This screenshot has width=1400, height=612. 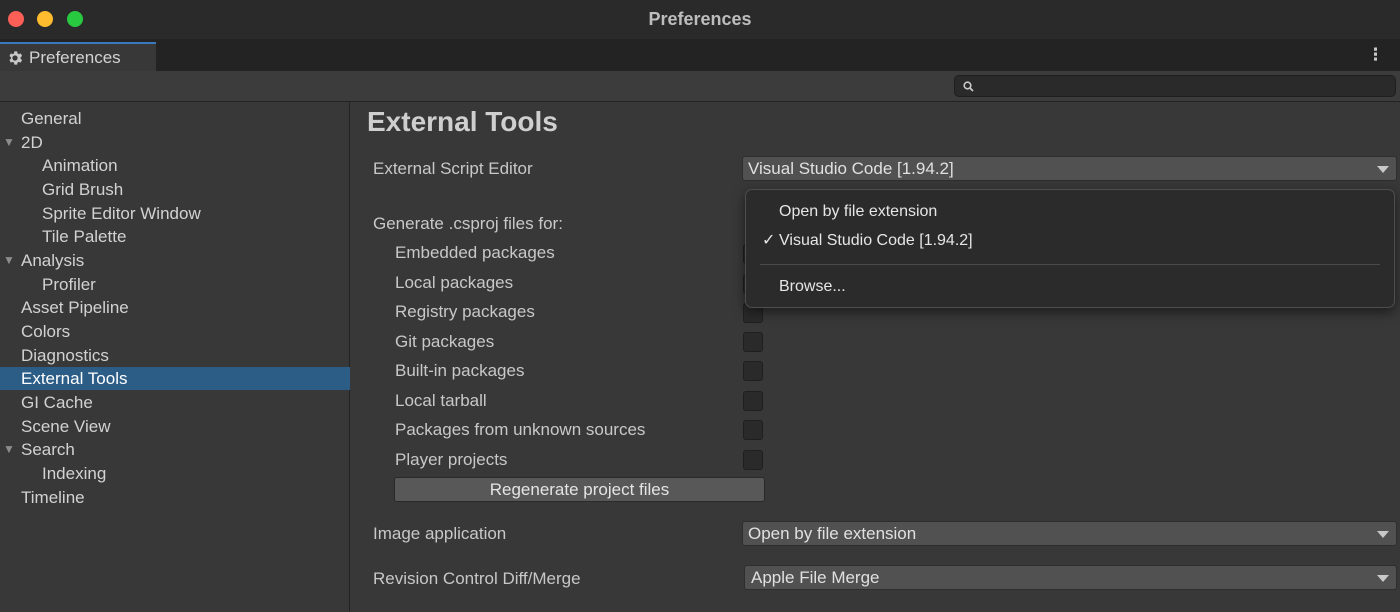 I want to click on sidebar-item-sprite-editor-window: Sprite Editor Window, so click(x=175, y=213).